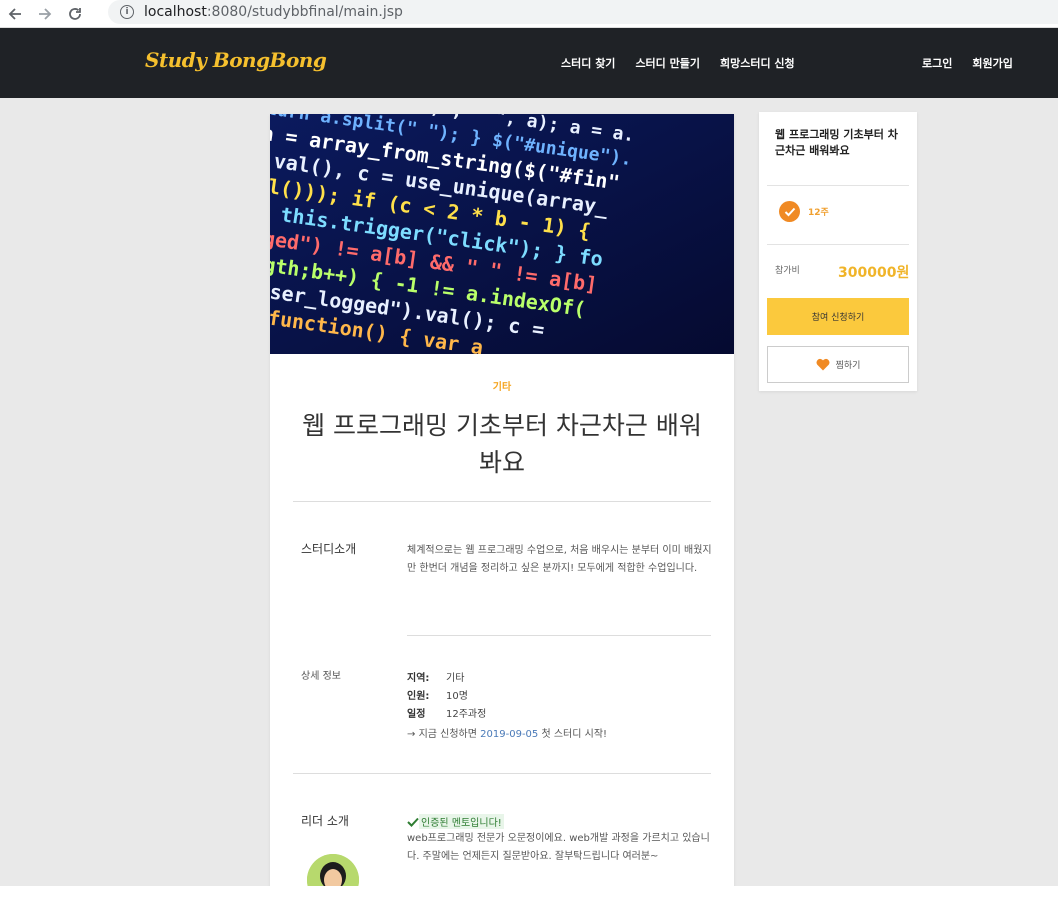 The height and width of the screenshot is (901, 1058). Describe the element at coordinates (848, 366) in the screenshot. I see `wishlist-label: 찜하기` at that location.